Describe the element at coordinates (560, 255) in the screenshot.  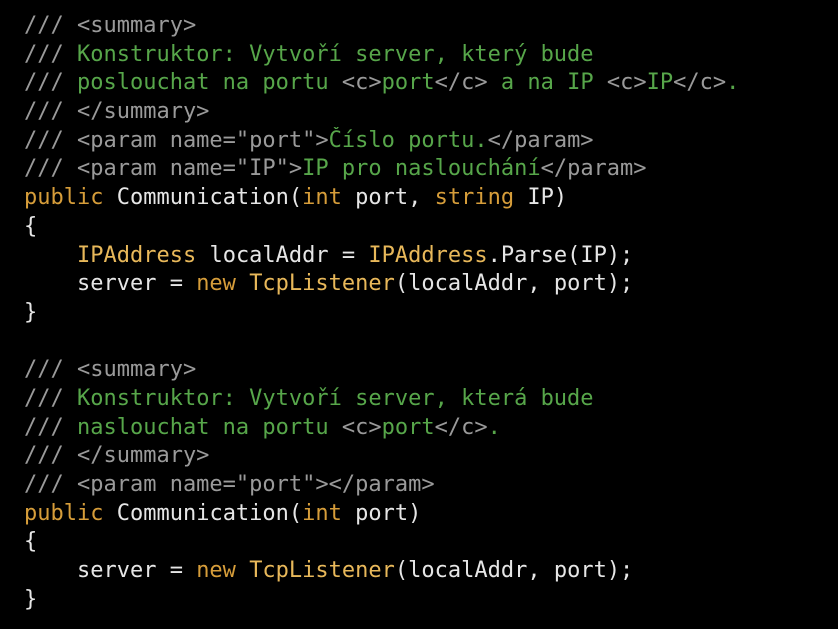
I see `code-token: .Parse(IP);` at that location.